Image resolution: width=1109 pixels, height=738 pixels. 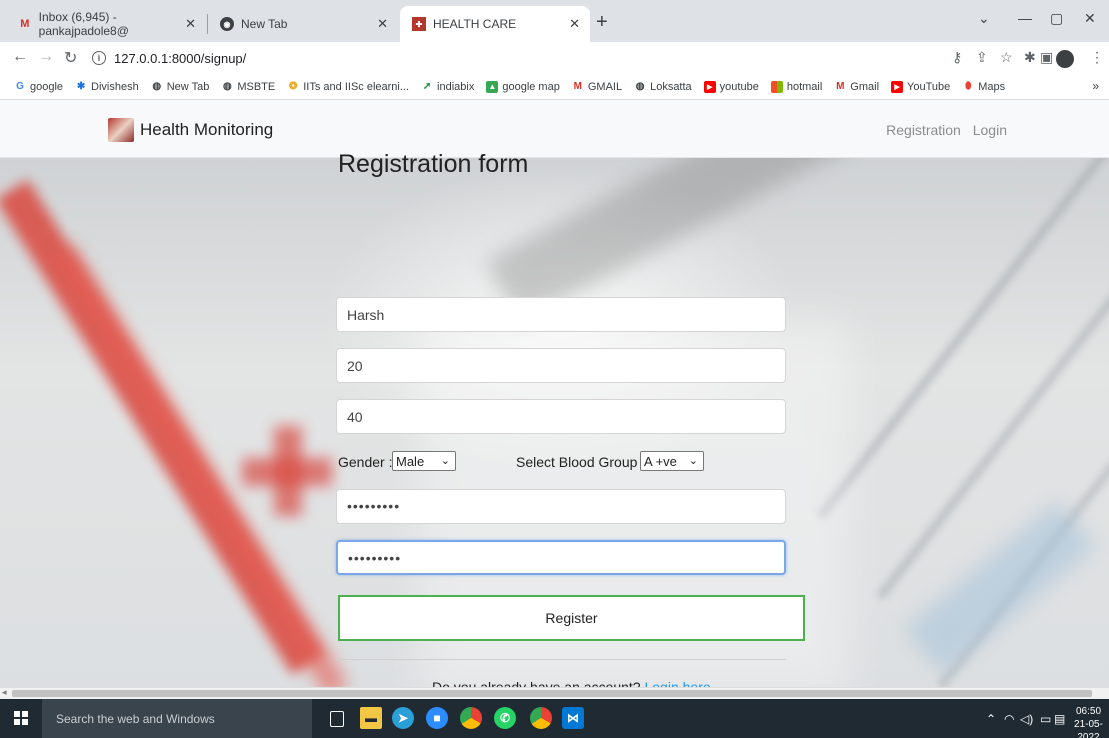 I want to click on bookmark-gmail-caps: M GMAIL, so click(x=597, y=87).